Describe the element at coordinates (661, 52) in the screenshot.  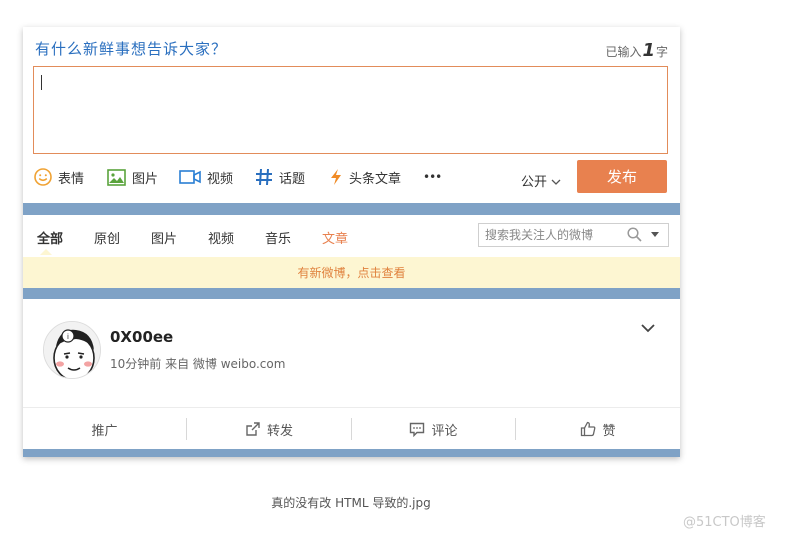
I see `char-counter-suffix: 字` at that location.